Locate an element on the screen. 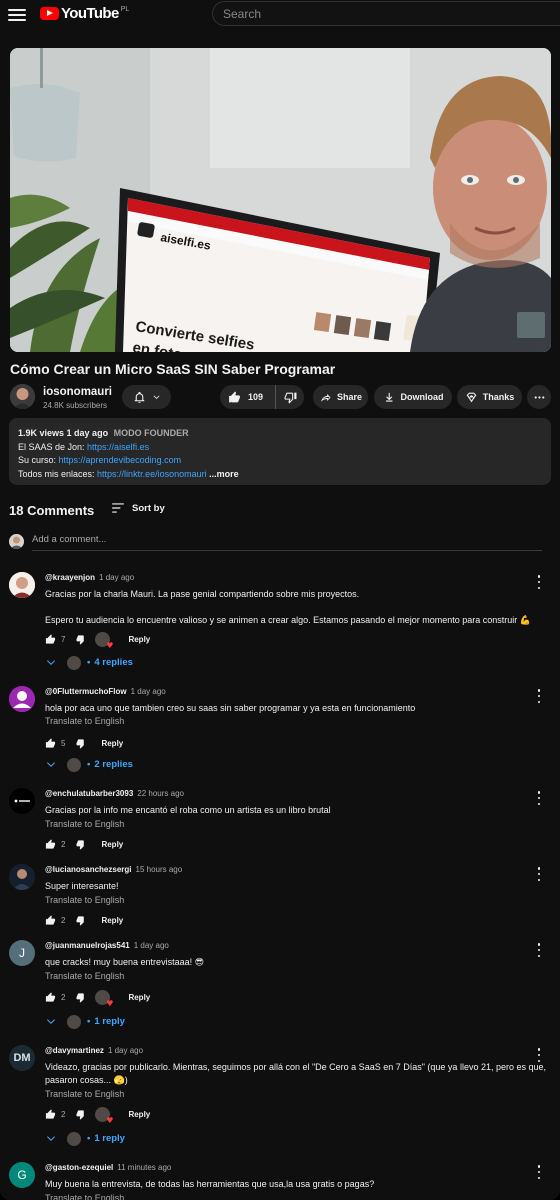  channel-name: iosonomauri is located at coordinates (77, 392).